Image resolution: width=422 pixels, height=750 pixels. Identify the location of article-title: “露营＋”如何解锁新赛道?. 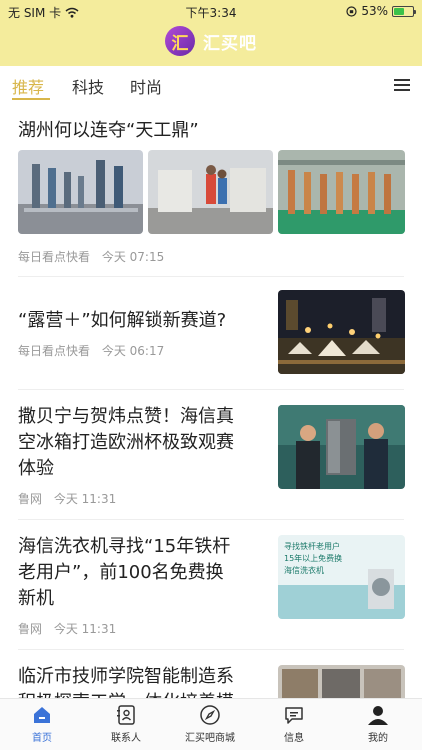
(122, 321).